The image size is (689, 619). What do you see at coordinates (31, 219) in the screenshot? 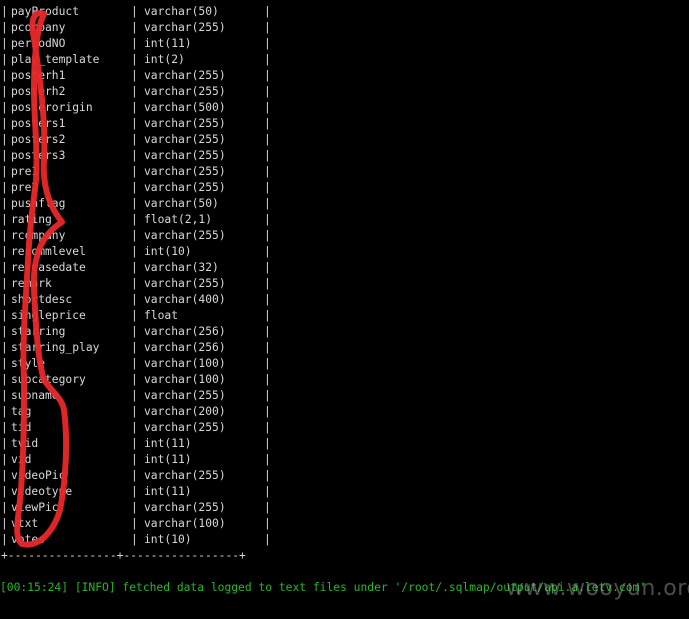
I see `column-name: rating` at bounding box center [31, 219].